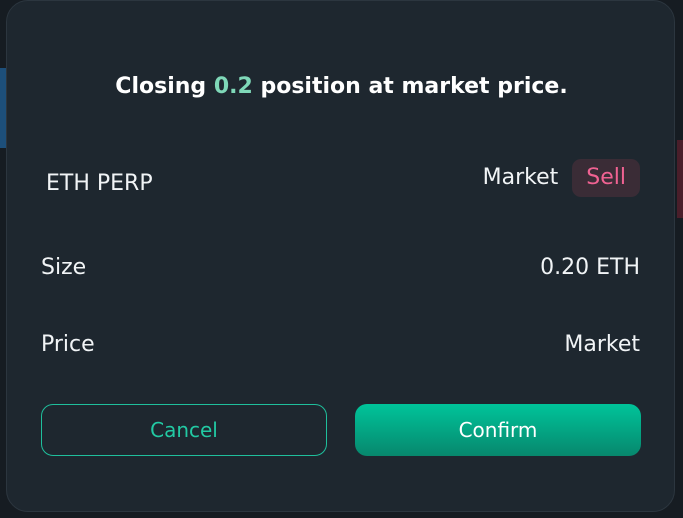 The height and width of the screenshot is (518, 683). Describe the element at coordinates (602, 344) in the screenshot. I see `price-value: Market` at that location.